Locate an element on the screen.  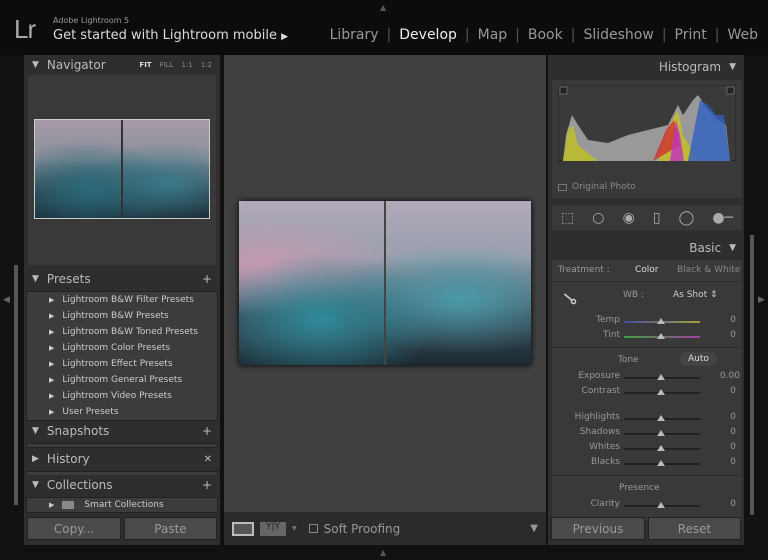
treatment-color: Color is located at coordinates (647, 270).